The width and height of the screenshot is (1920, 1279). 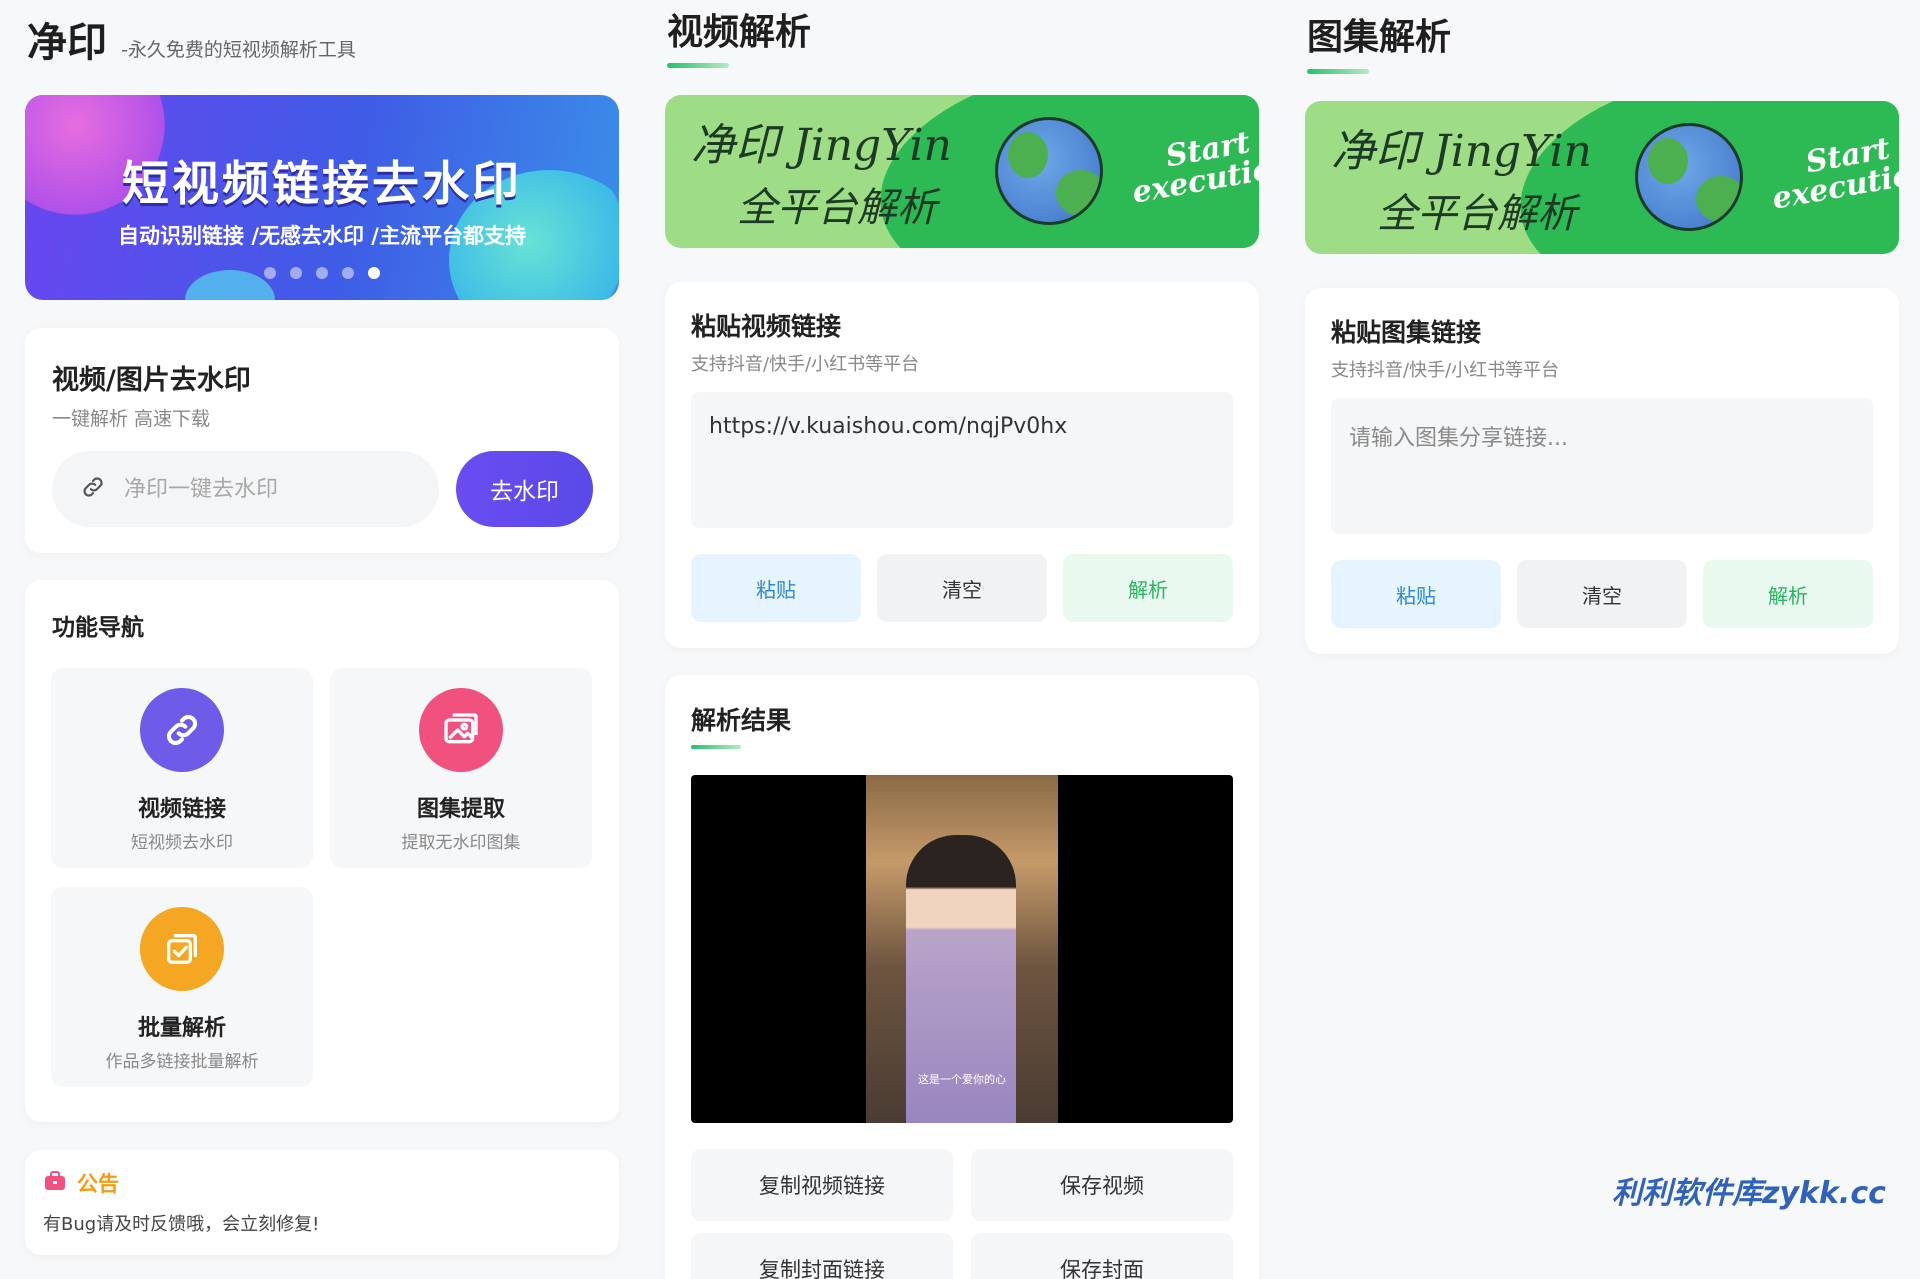 What do you see at coordinates (182, 949) in the screenshot?
I see `batch-icon` at bounding box center [182, 949].